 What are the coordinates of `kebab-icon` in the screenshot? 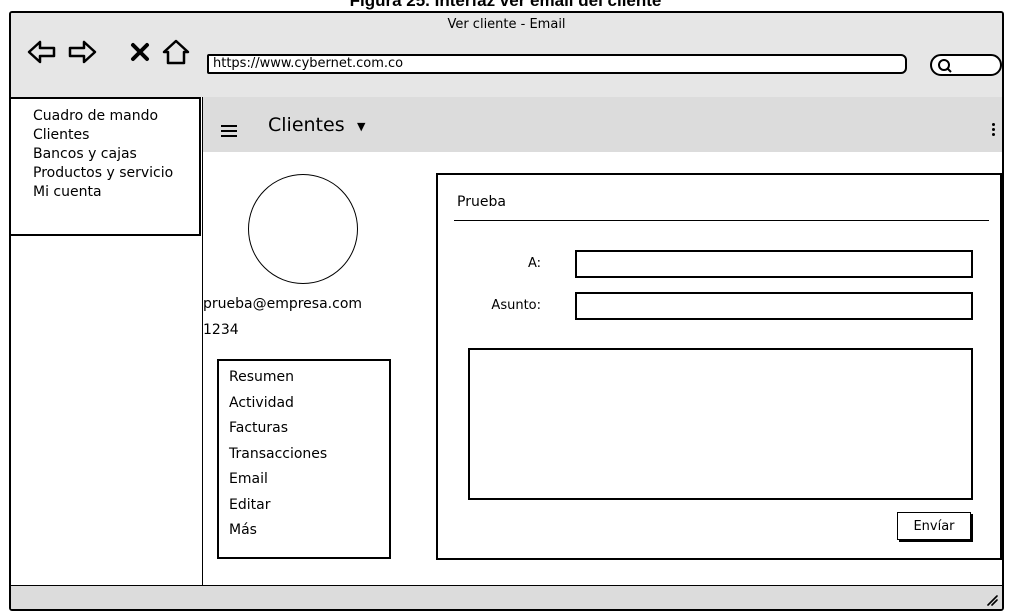 It's located at (993, 130).